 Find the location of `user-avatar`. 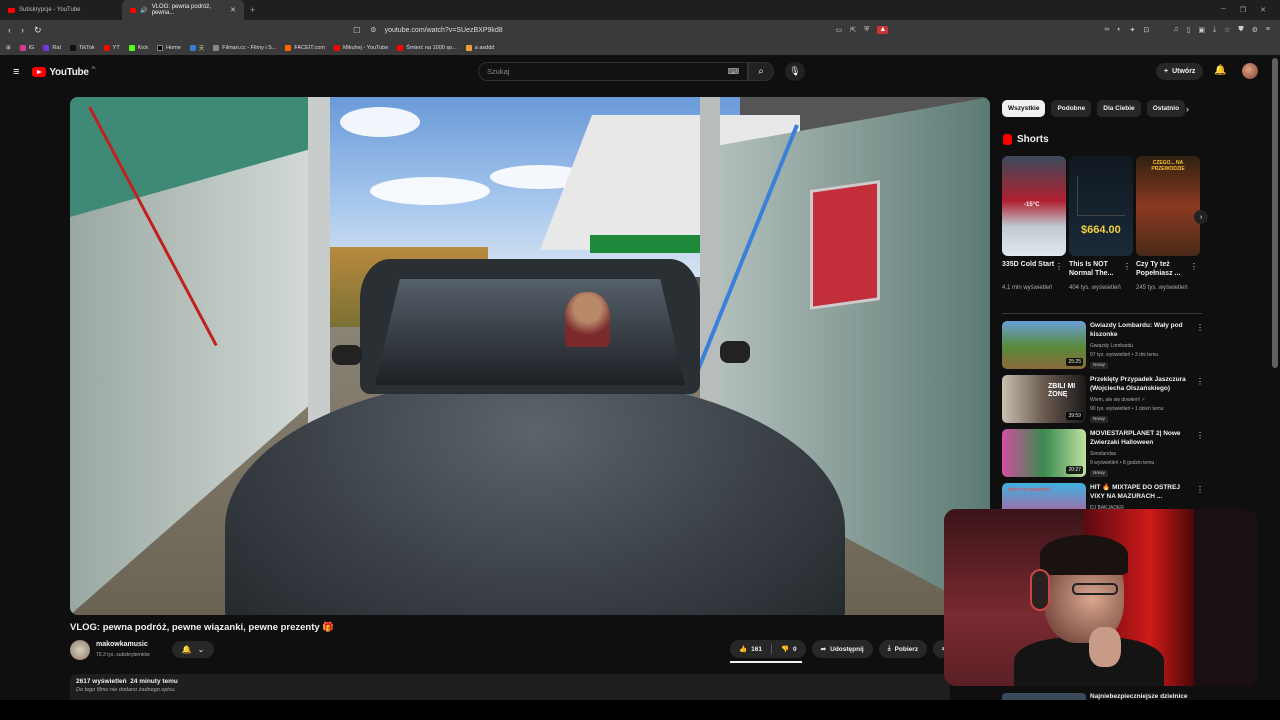

user-avatar is located at coordinates (1250, 71).